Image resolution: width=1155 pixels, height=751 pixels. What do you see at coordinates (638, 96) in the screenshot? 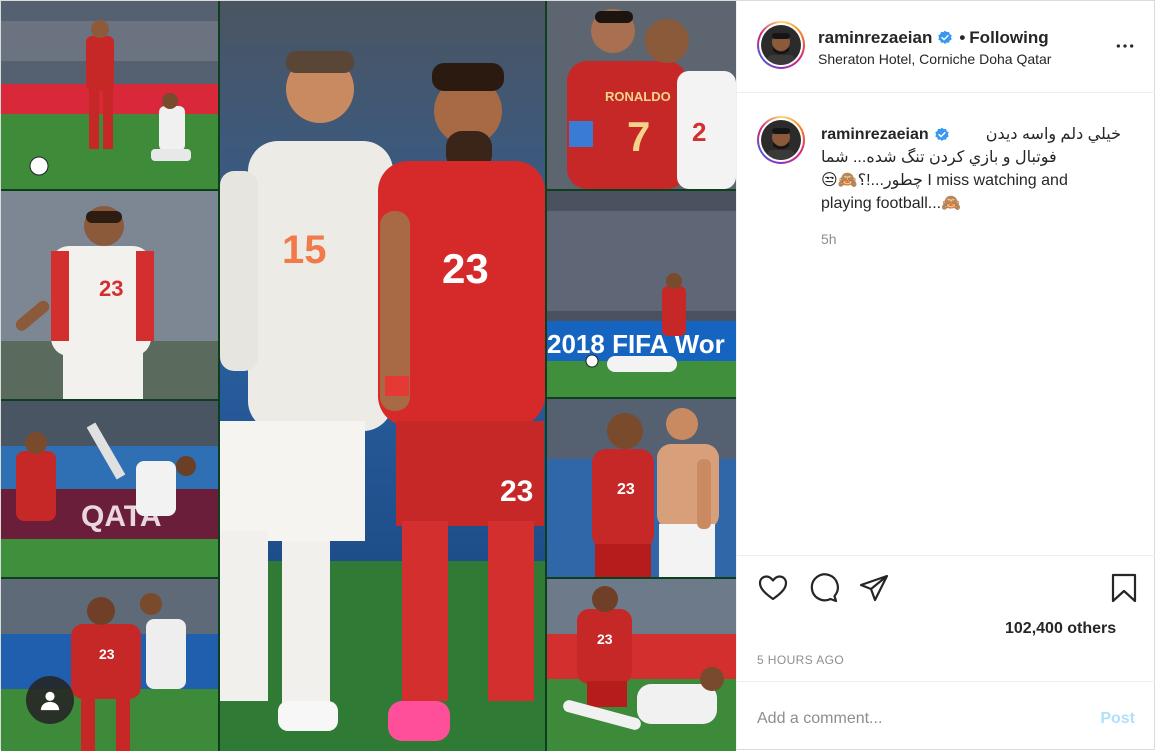
I see `ronaldo-shirt-name: RONALDO` at bounding box center [638, 96].